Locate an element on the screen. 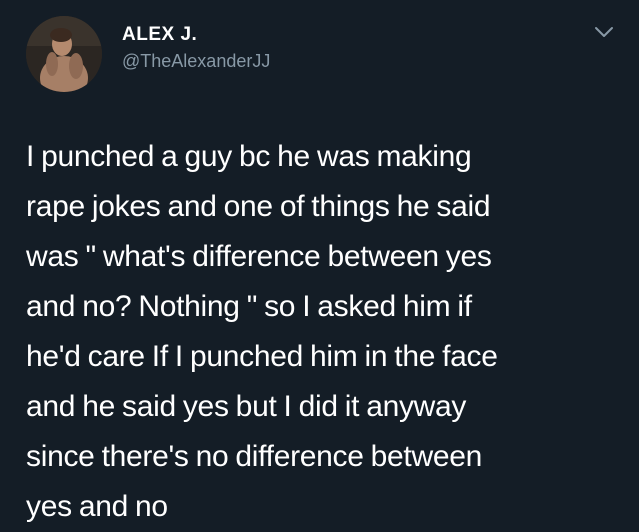 The image size is (639, 532). tweet-menu-button is located at coordinates (604, 32).